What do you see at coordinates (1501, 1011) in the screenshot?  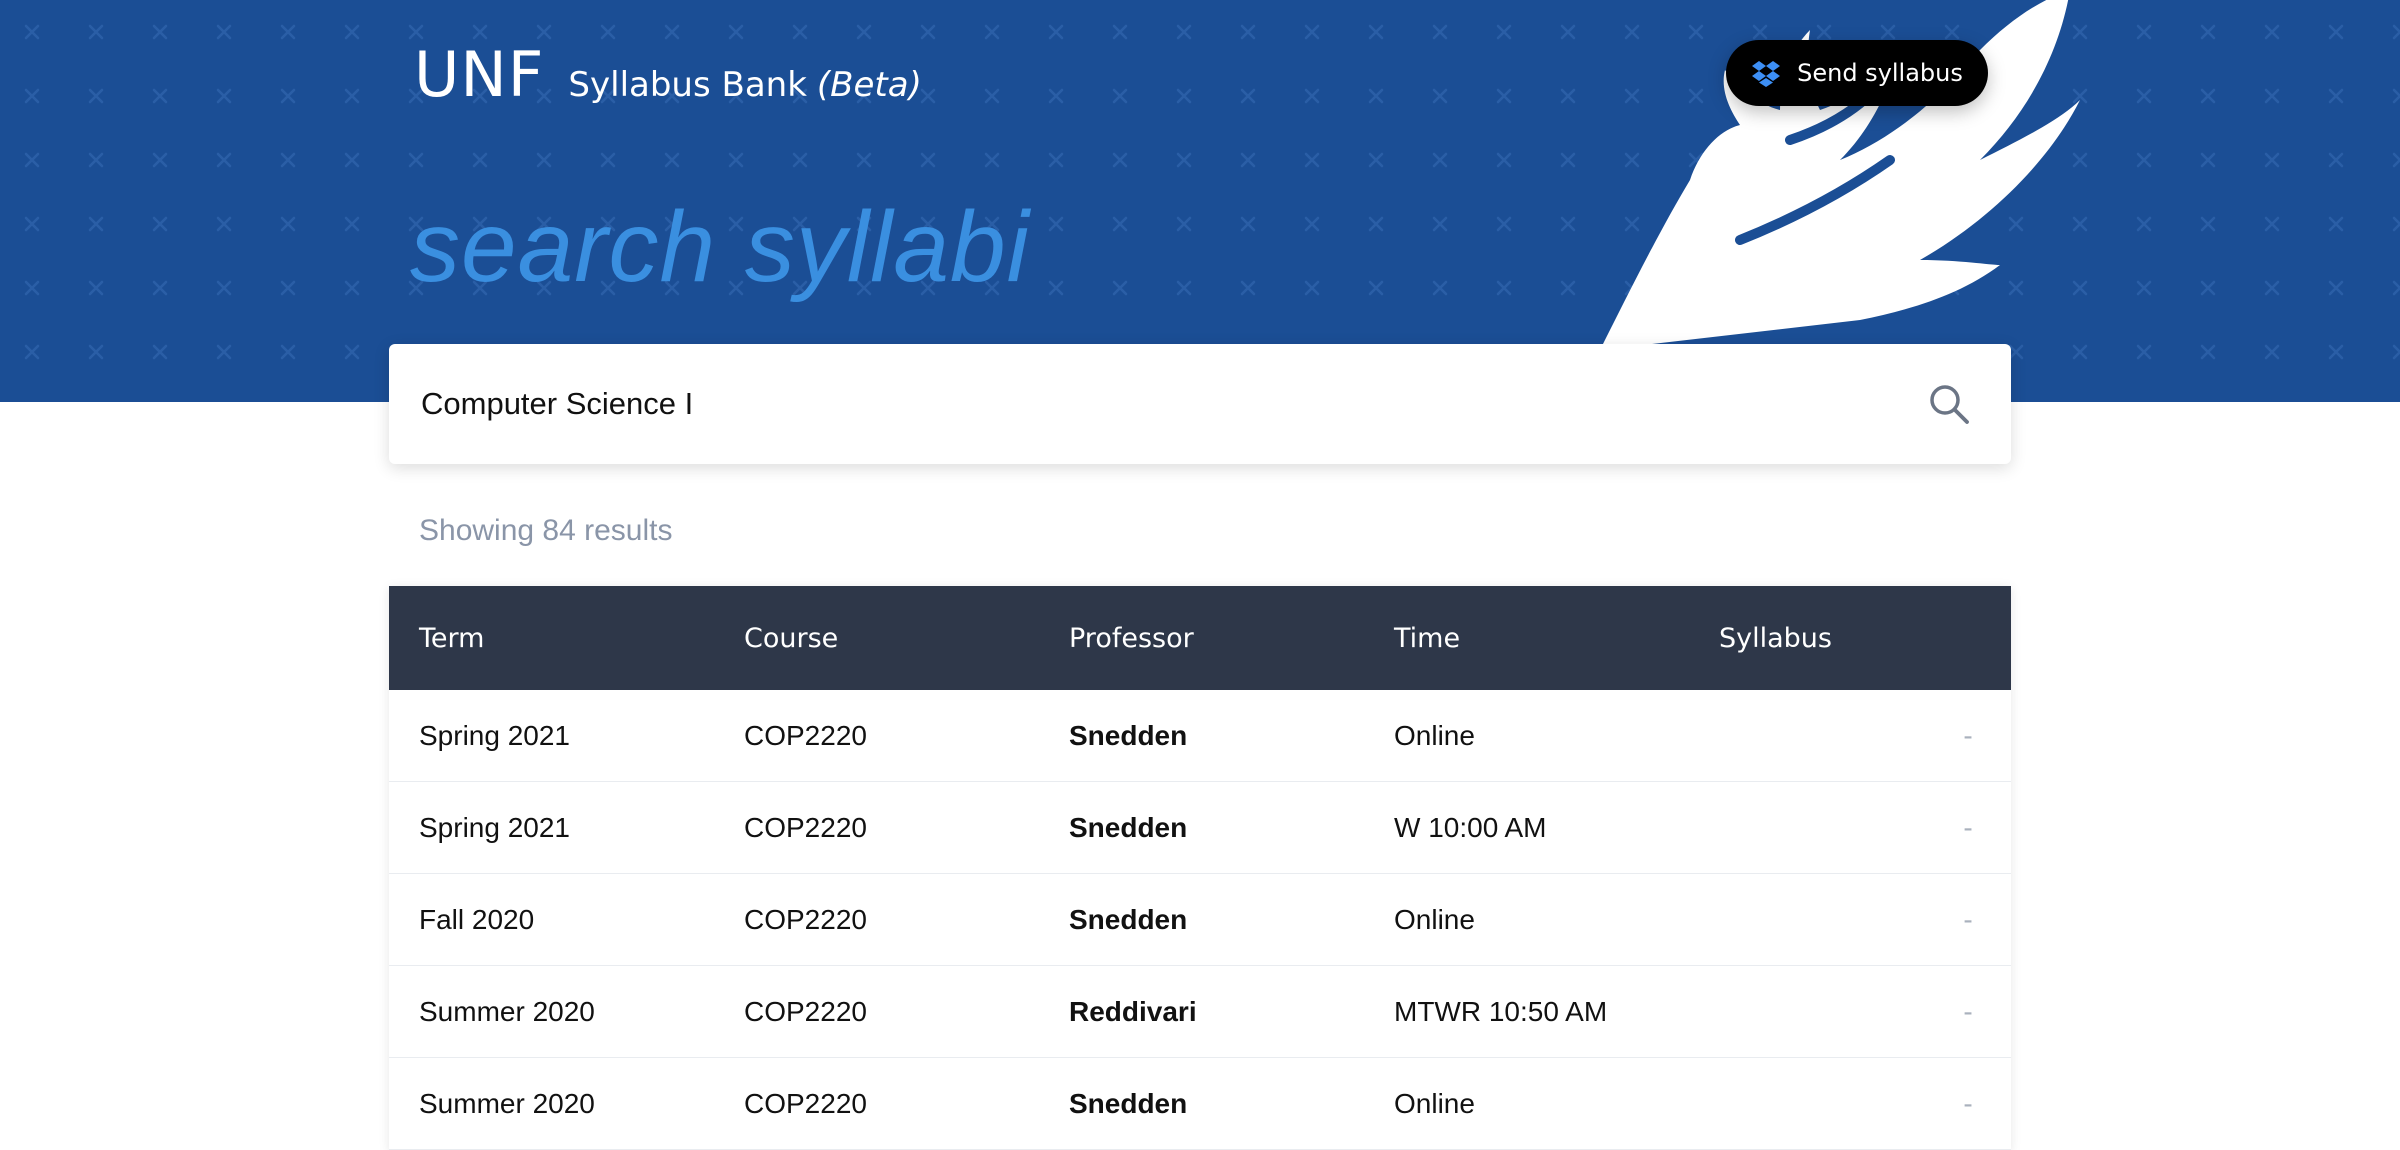 I see `cell-time: MTWR 10:50 AM` at bounding box center [1501, 1011].